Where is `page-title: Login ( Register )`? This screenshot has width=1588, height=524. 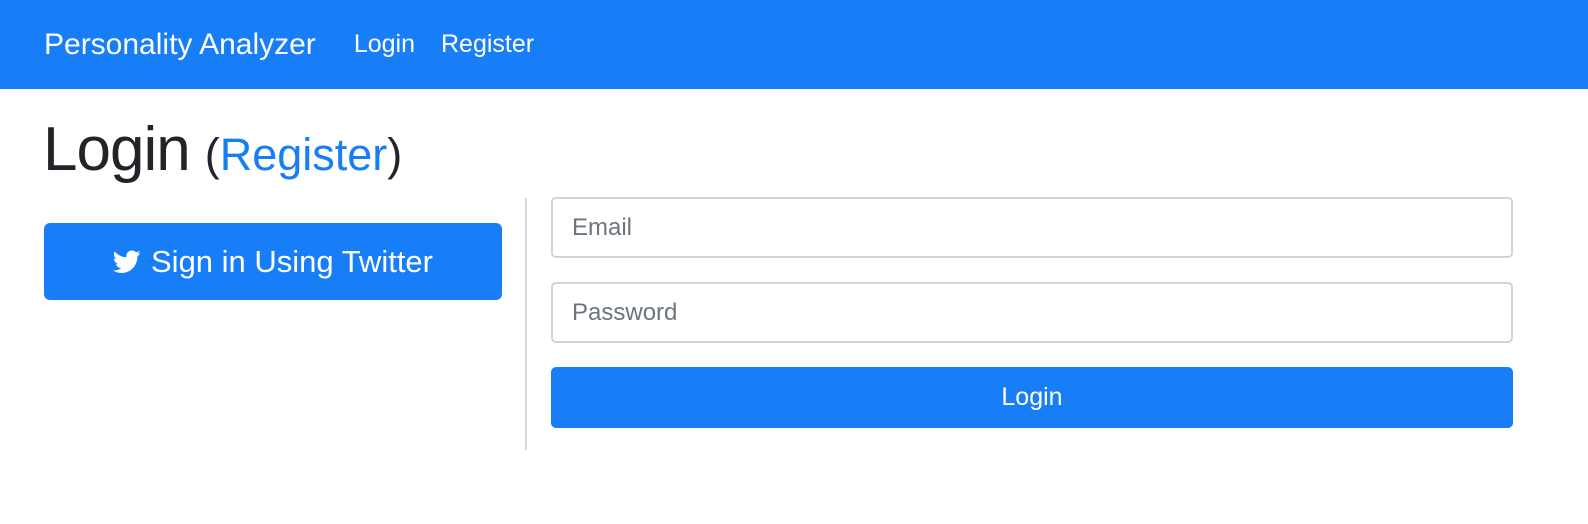
page-title: Login ( Register ) is located at coordinates (222, 154).